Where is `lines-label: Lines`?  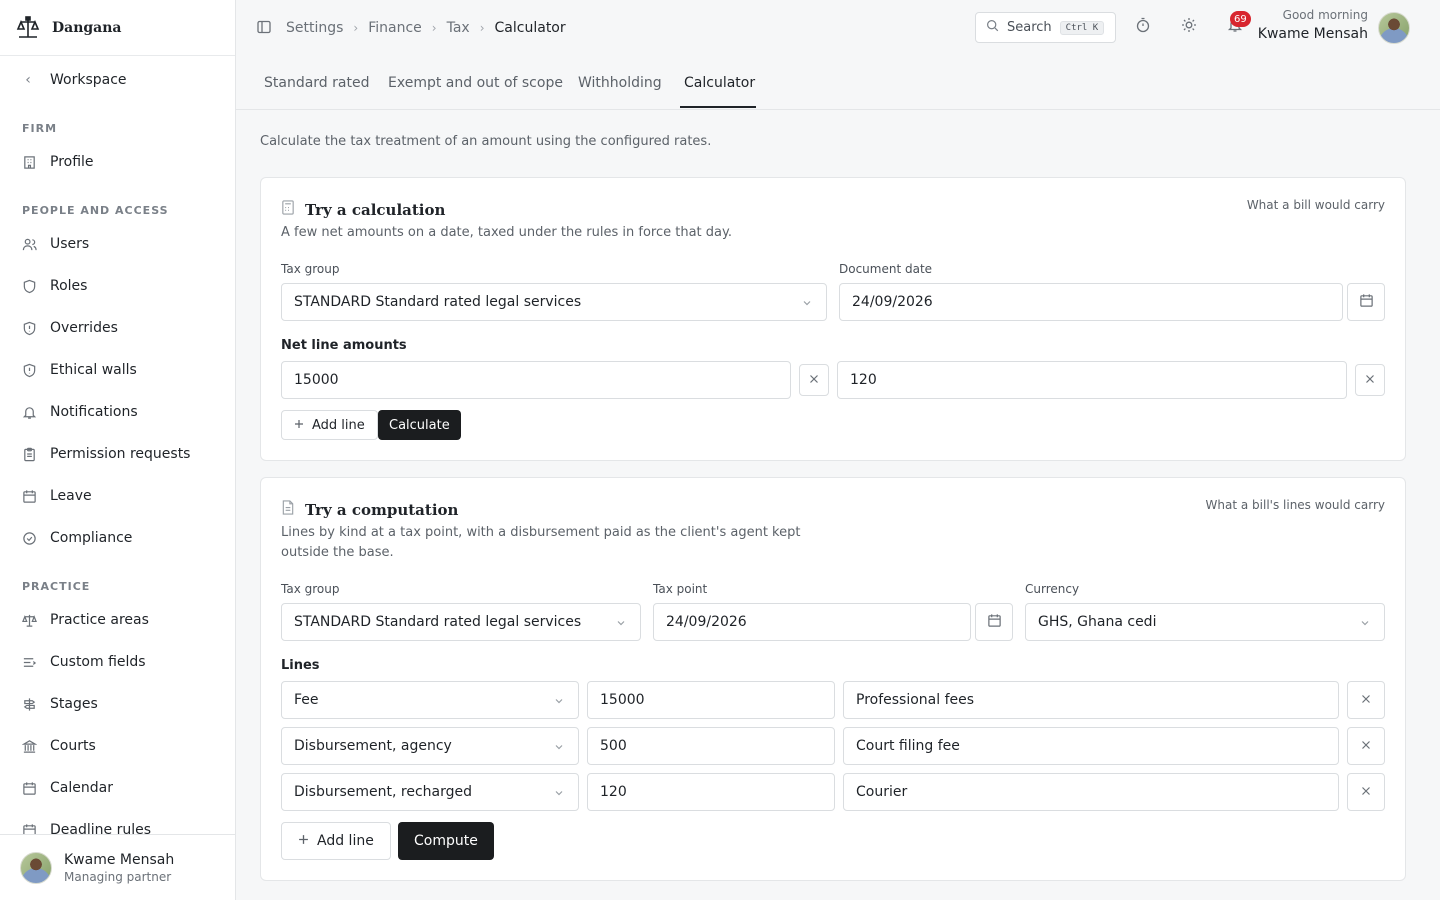
lines-label: Lines is located at coordinates (300, 665).